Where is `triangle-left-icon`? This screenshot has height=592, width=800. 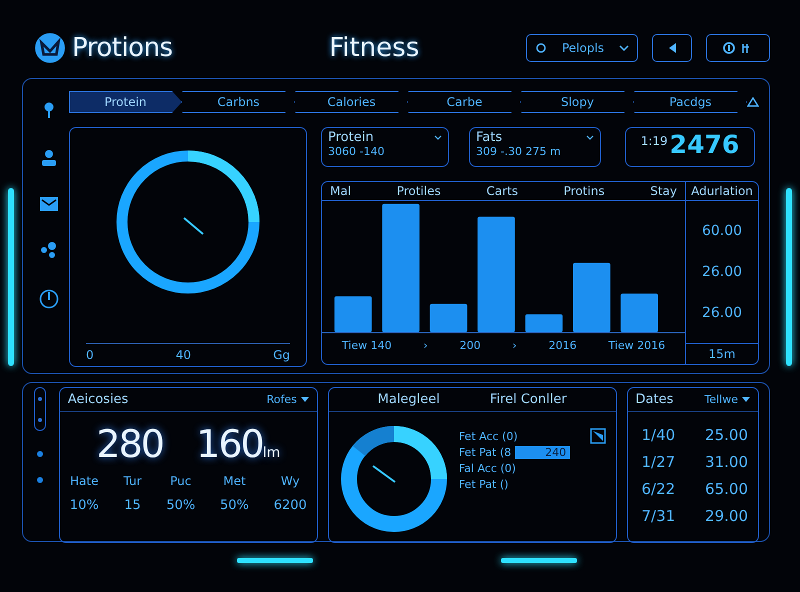 triangle-left-icon is located at coordinates (672, 48).